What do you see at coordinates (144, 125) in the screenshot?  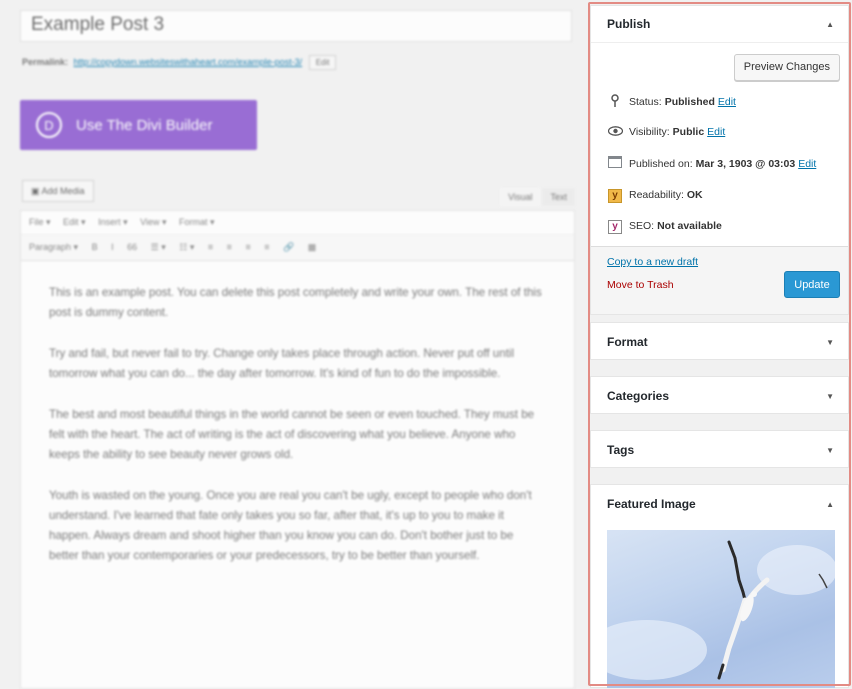 I see `divi-builder-label: Use The Divi Builder` at bounding box center [144, 125].